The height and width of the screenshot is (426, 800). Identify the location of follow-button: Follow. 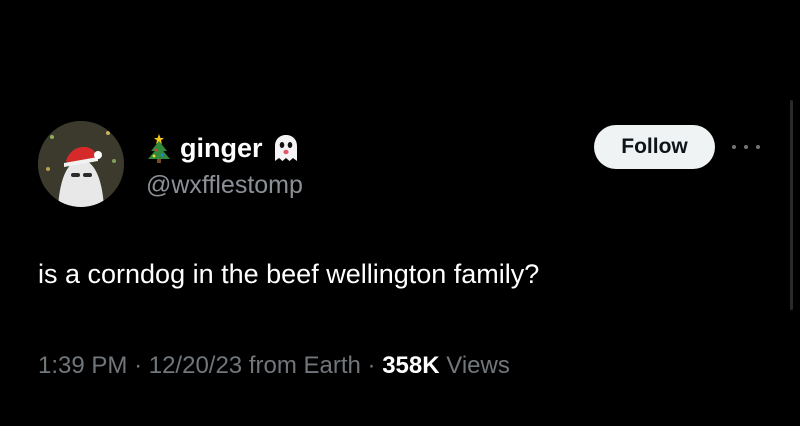
(654, 147).